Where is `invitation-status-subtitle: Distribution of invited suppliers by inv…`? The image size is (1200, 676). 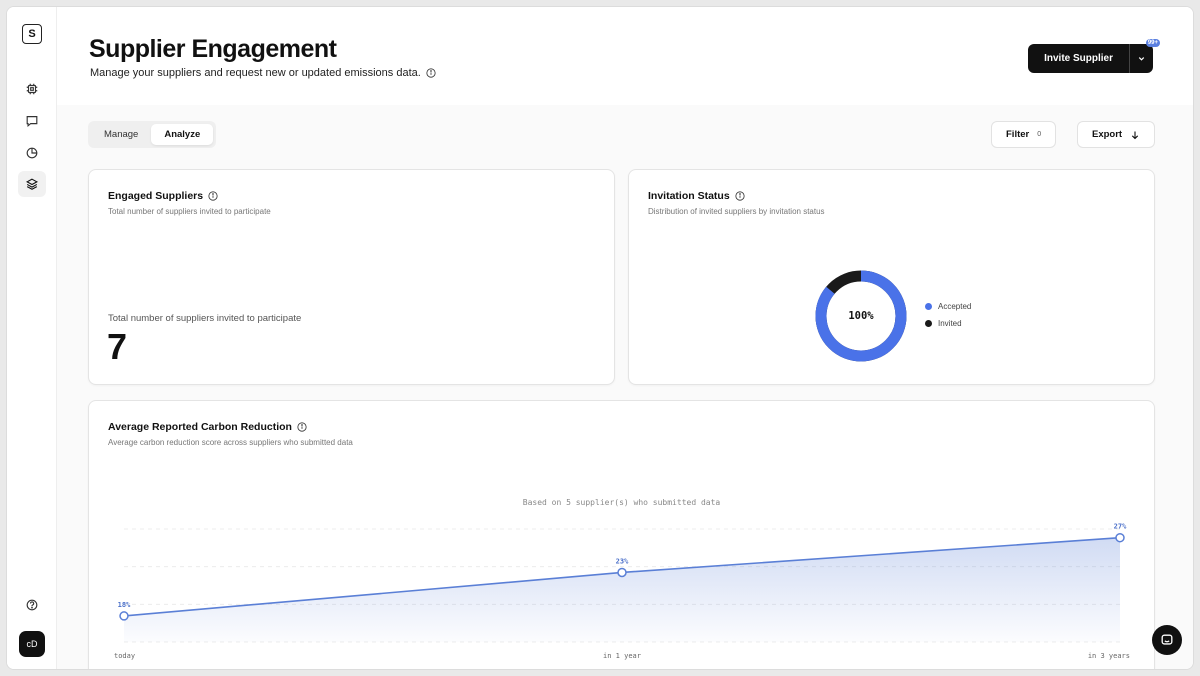
invitation-status-subtitle: Distribution of invited suppliers by inv… is located at coordinates (736, 211).